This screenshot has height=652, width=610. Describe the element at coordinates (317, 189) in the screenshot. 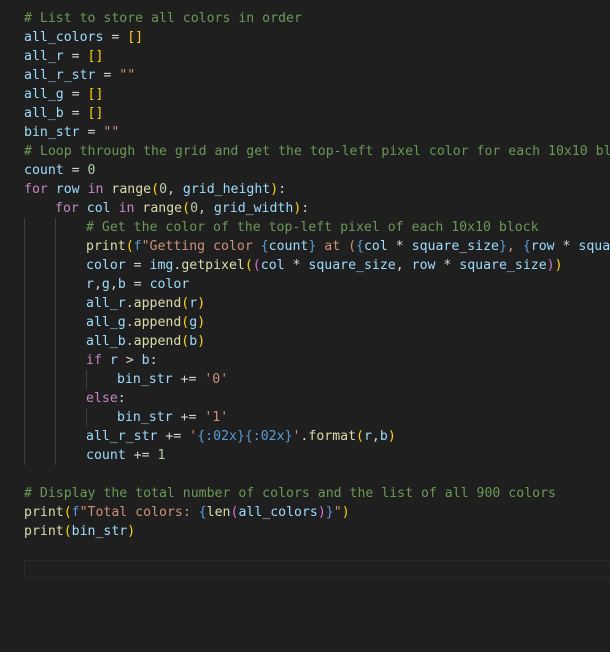

I see `code-line: for row in range(0, grid_height):` at that location.